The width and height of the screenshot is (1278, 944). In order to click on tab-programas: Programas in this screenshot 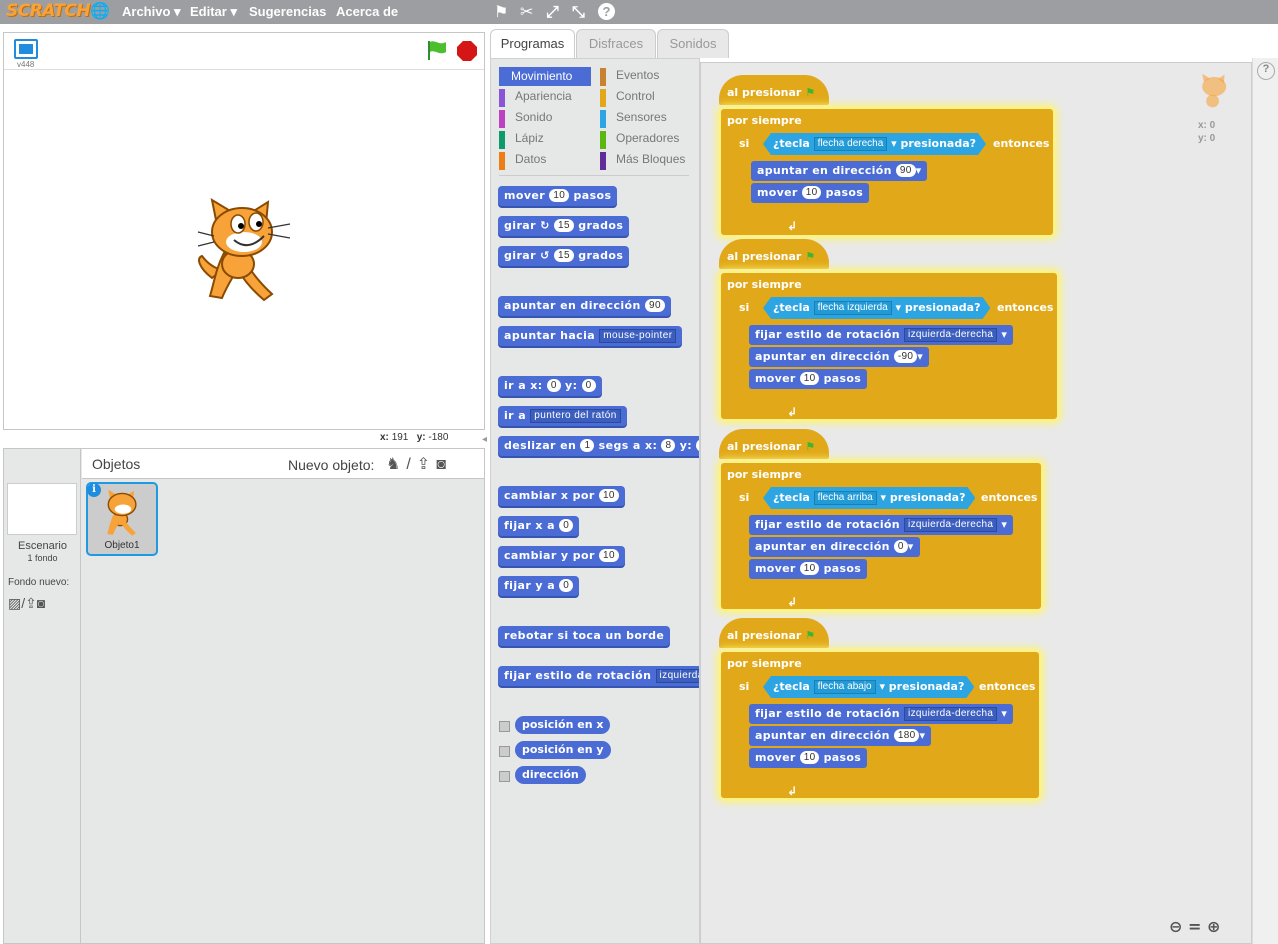, I will do `click(532, 43)`.